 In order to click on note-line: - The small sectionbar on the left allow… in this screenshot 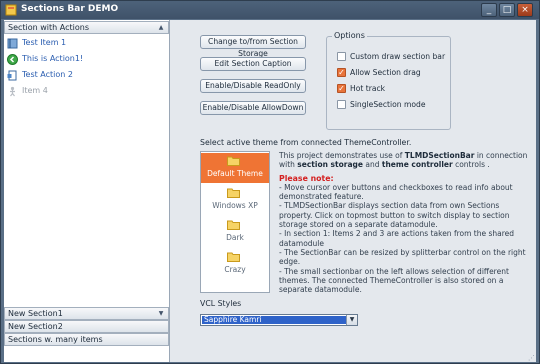, I will do `click(394, 280)`.